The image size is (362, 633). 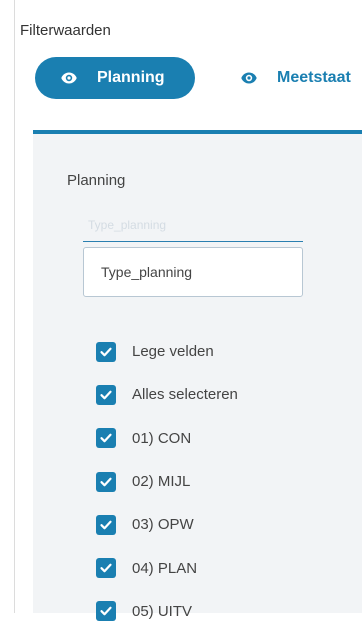 I want to click on option-label: 04) PLAN, so click(x=165, y=568).